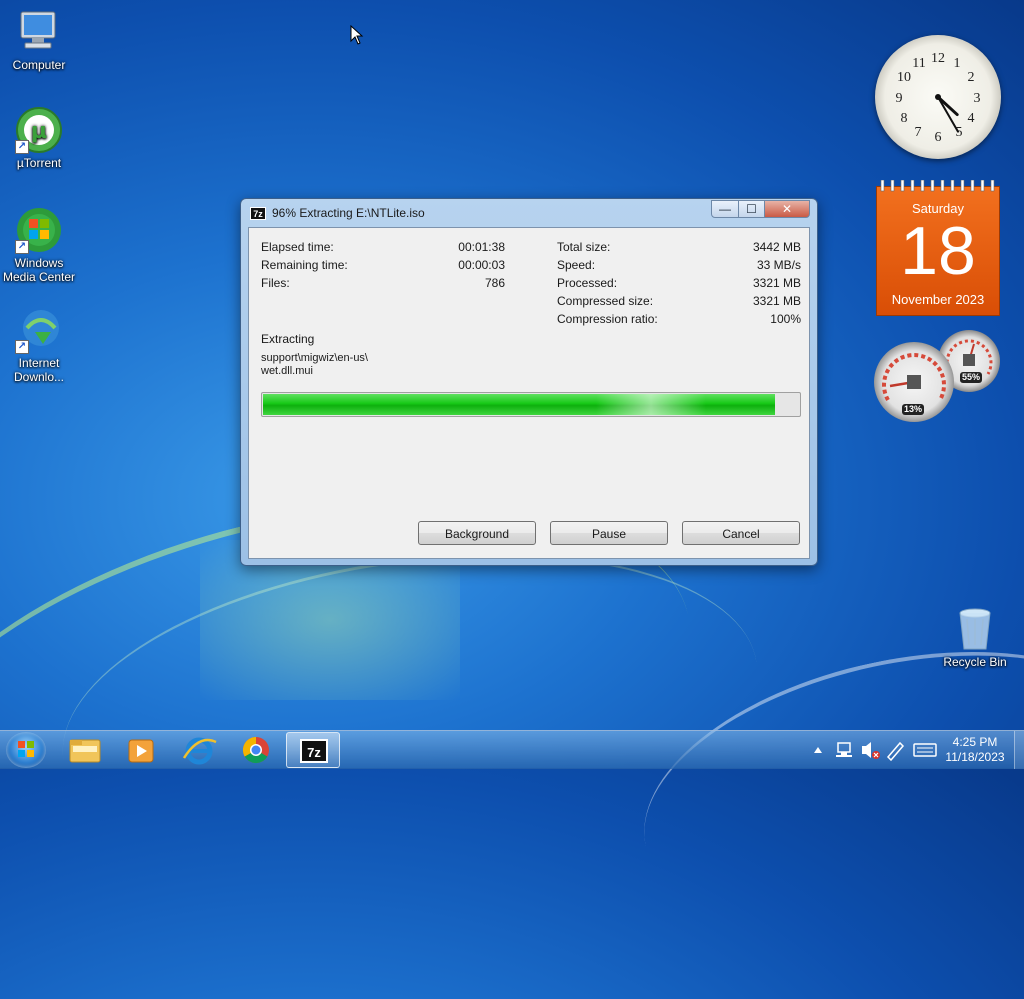 Image resolution: width=1024 pixels, height=999 pixels. I want to click on internet-download-manager-icon: ↗, so click(39, 330).